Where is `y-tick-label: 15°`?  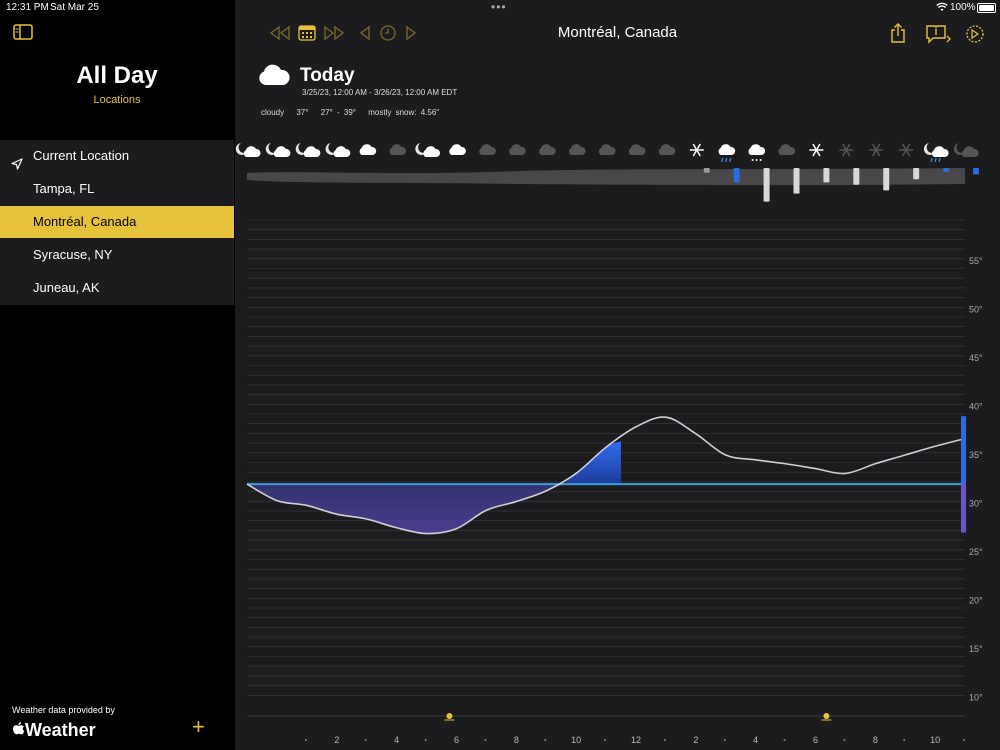
y-tick-label: 15° is located at coordinates (976, 649).